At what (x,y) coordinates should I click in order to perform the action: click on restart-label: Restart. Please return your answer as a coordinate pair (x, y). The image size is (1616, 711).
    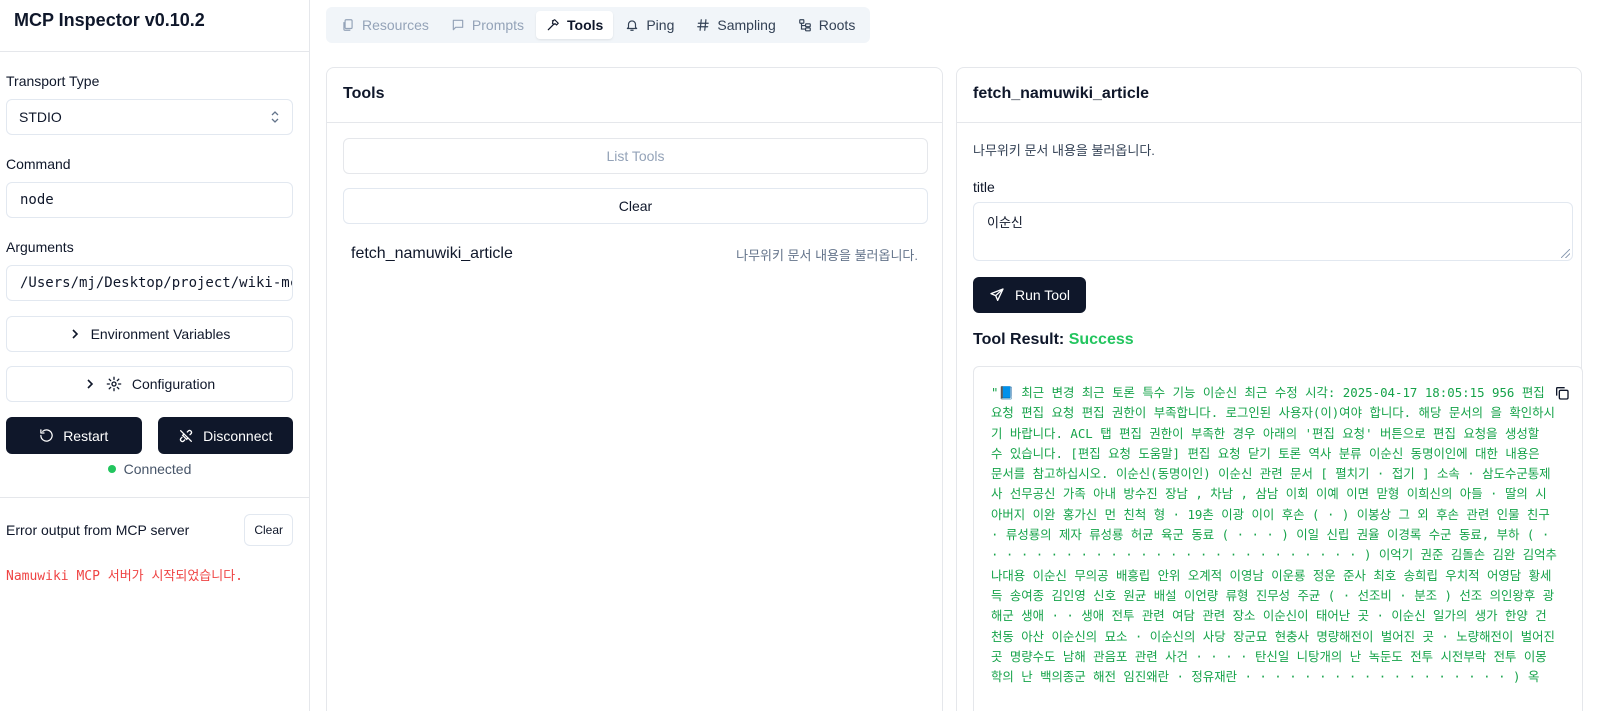
    Looking at the image, I should click on (86, 435).